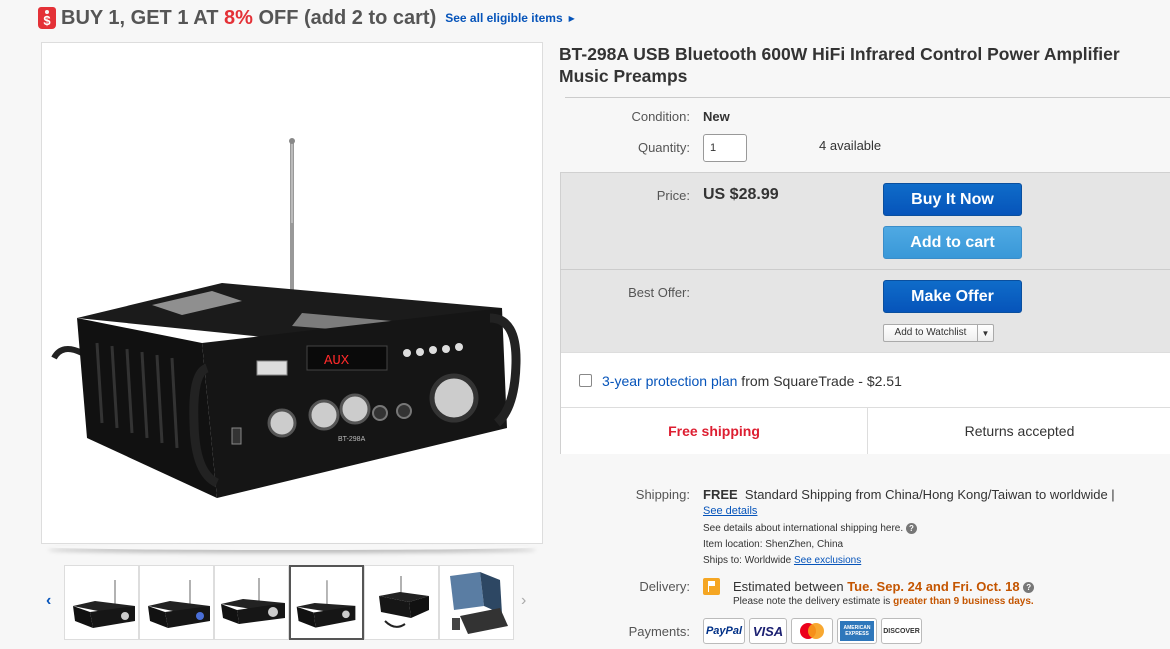  I want to click on delivery-label: Delivery:, so click(664, 586).